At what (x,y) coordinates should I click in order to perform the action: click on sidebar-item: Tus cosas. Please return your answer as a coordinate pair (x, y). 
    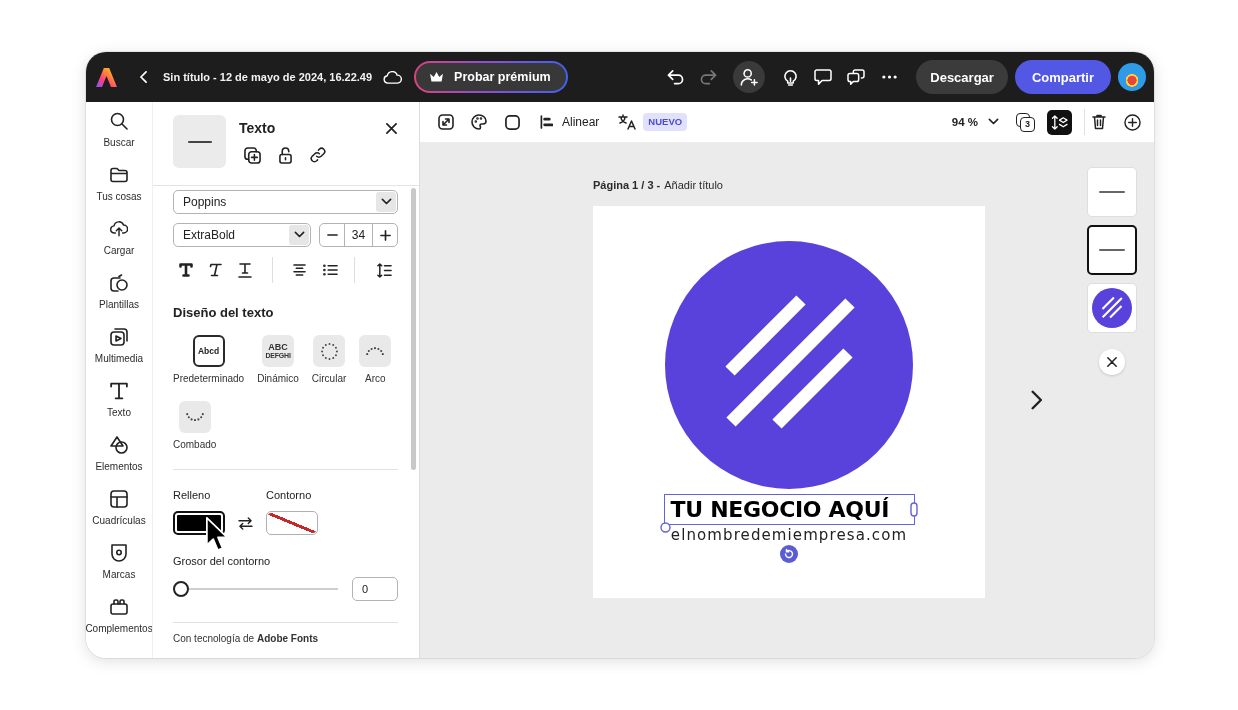
    Looking at the image, I should click on (119, 183).